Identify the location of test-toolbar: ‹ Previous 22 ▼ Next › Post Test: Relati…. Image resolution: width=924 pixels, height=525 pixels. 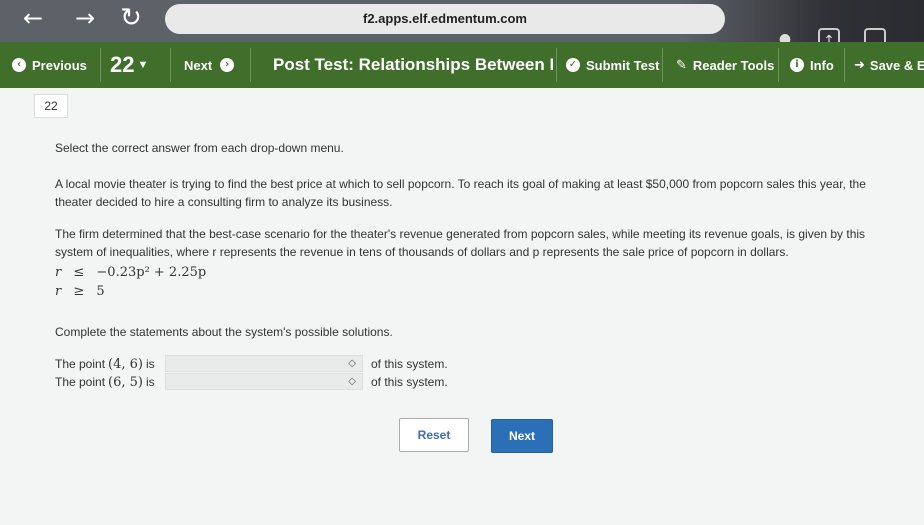
(462, 65).